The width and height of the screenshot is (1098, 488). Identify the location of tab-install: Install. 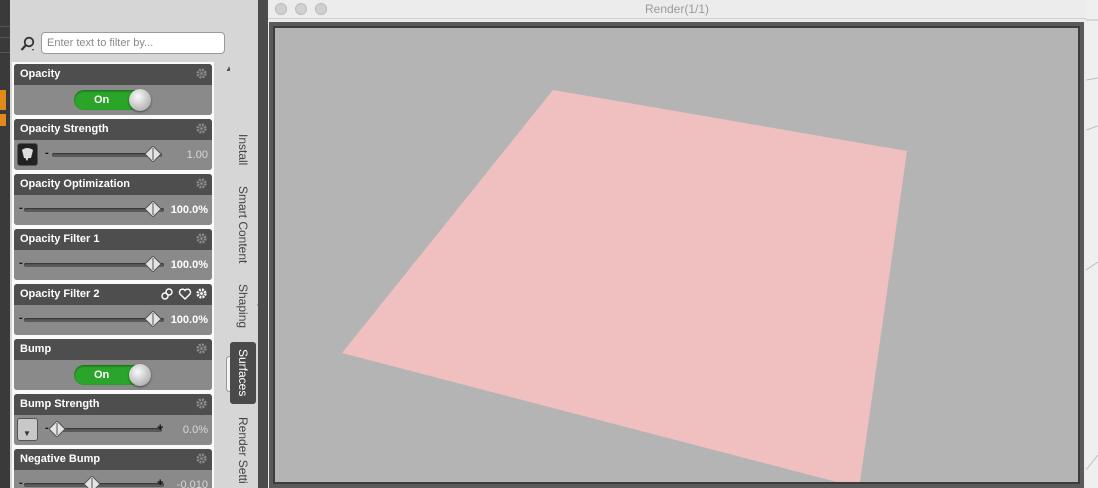
(243, 150).